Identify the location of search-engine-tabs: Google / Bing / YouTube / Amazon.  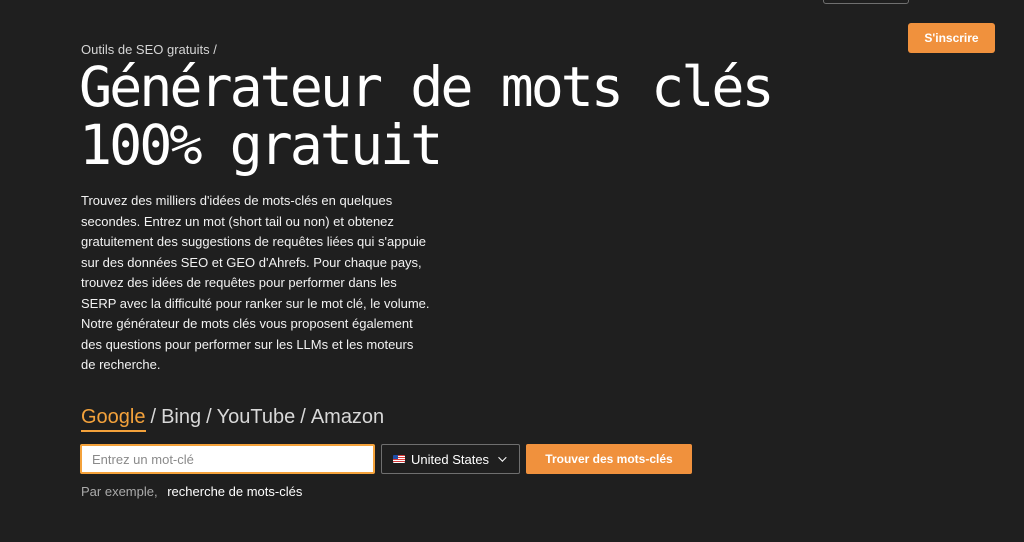
(232, 418).